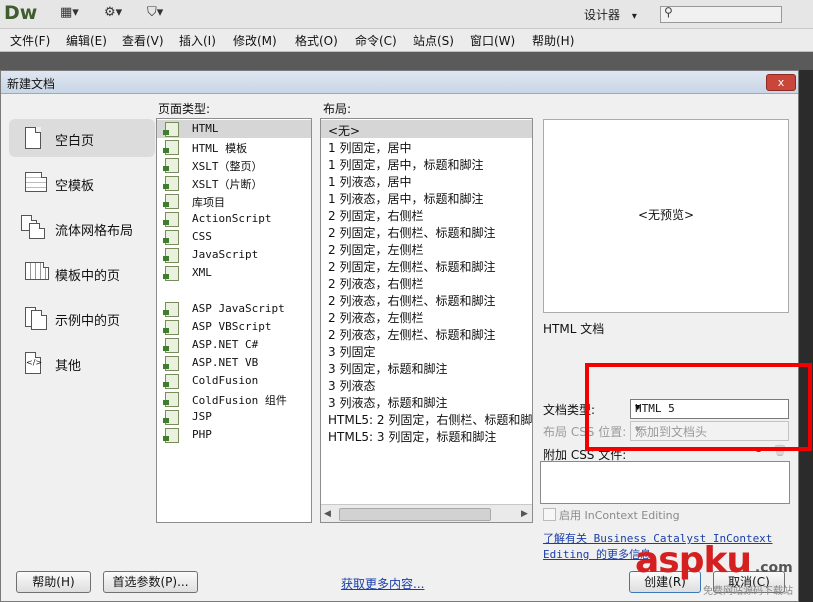  Describe the element at coordinates (412, 437) in the screenshot. I see `layout-item-label: HTML5: 3 列固定，标题和脚注` at that location.